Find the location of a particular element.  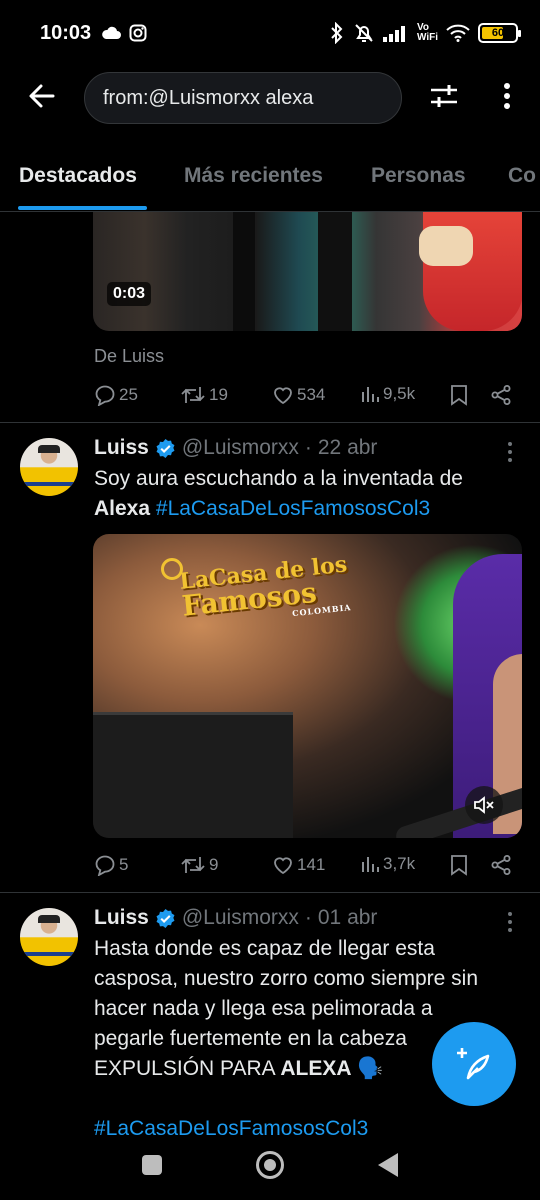

retweet-button: 19 is located at coordinates (204, 395).